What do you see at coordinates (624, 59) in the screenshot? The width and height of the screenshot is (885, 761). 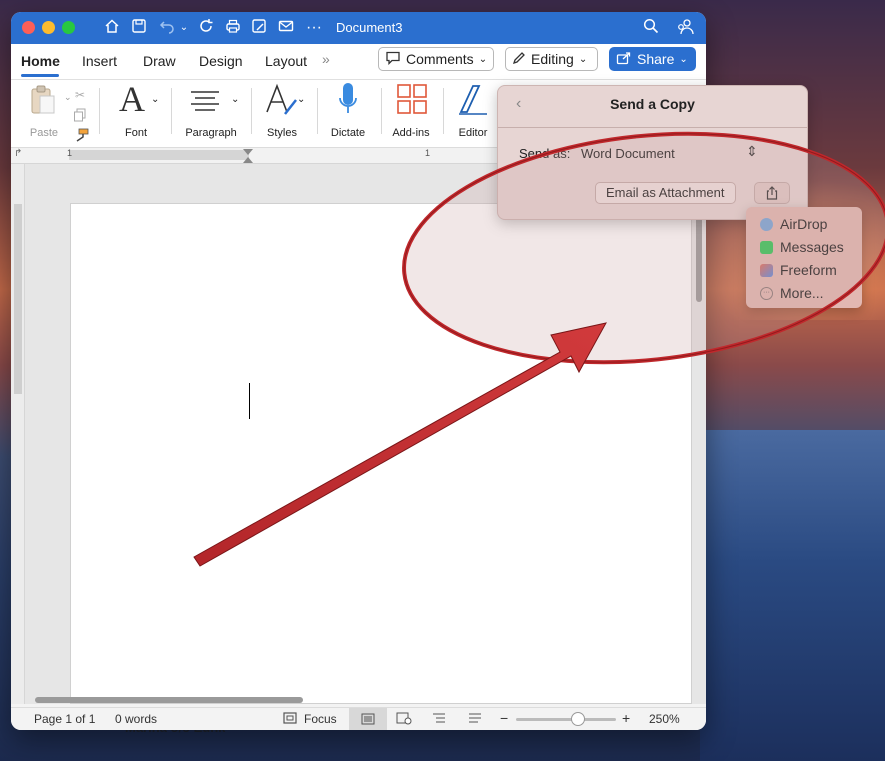 I see `share-icon` at bounding box center [624, 59].